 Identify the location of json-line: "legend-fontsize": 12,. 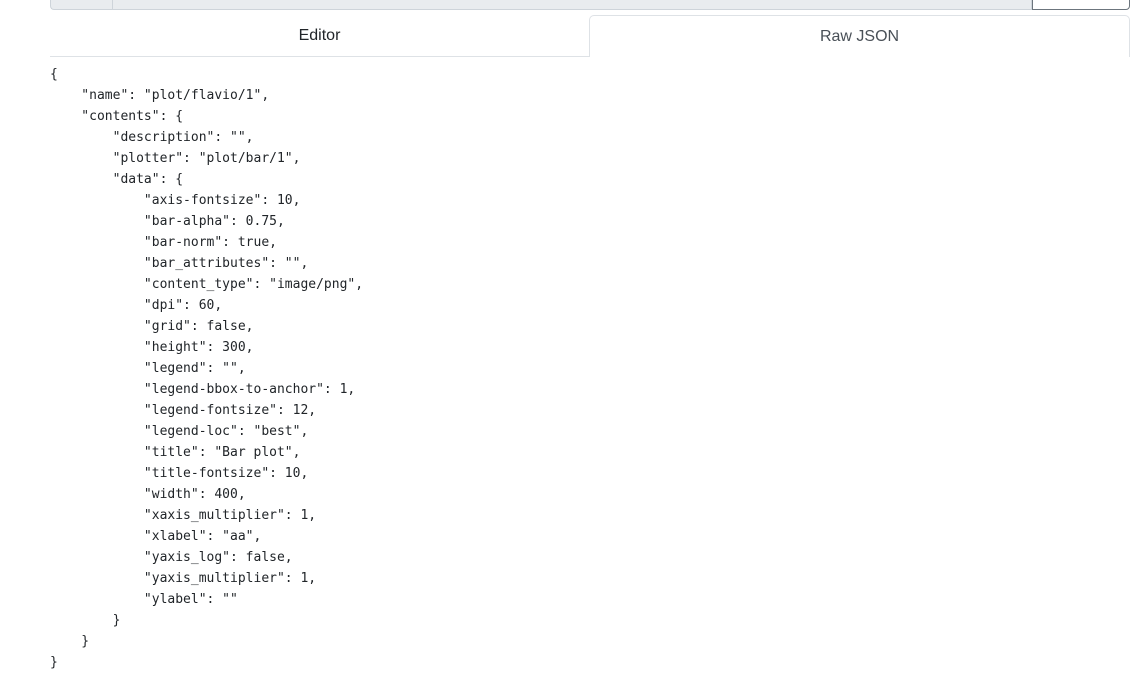
(183, 410).